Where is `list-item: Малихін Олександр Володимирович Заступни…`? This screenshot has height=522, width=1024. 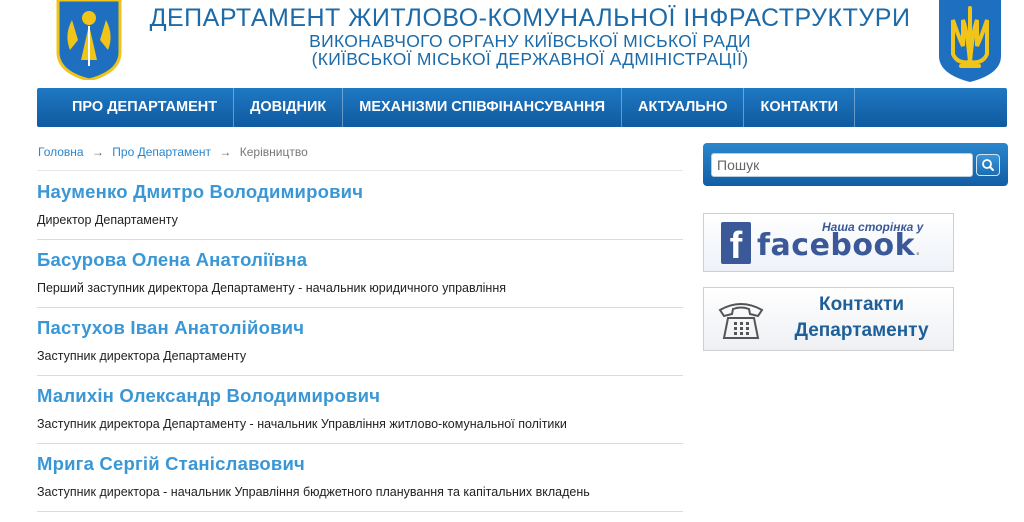
list-item: Малихін Олександр Володимирович Заступни… is located at coordinates (360, 410).